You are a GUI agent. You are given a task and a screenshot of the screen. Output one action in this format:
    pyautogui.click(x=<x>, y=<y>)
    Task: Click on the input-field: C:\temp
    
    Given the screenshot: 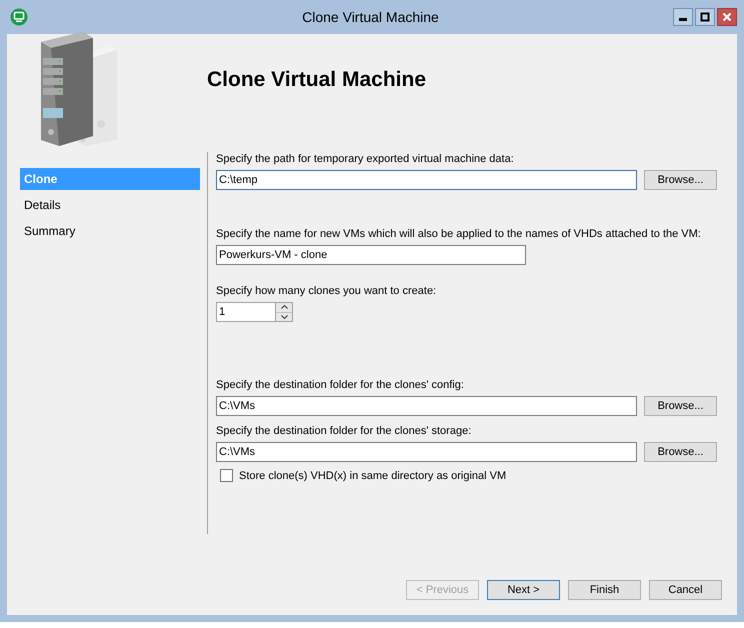 What is the action you would take?
    pyautogui.click(x=426, y=180)
    